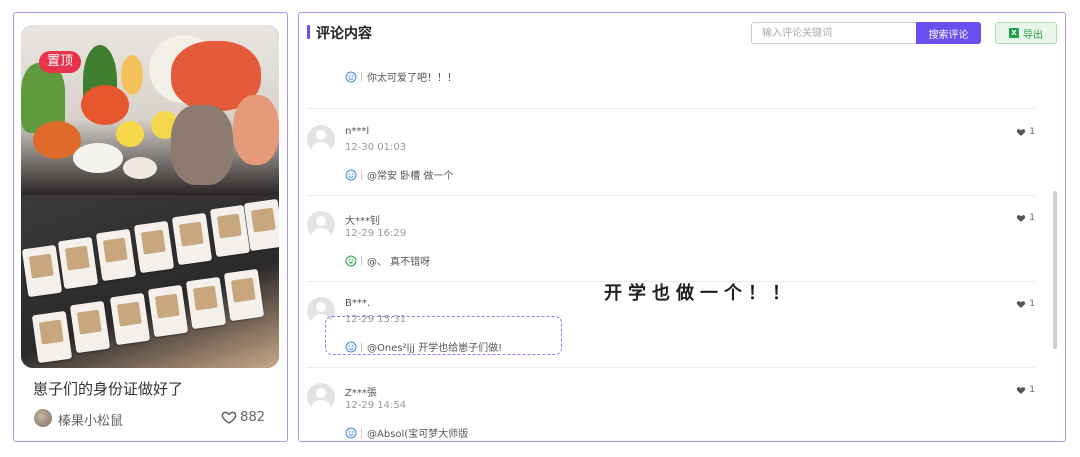 This screenshot has height=457, width=1080. What do you see at coordinates (229, 417) in the screenshot?
I see `heart-outline-icon` at bounding box center [229, 417].